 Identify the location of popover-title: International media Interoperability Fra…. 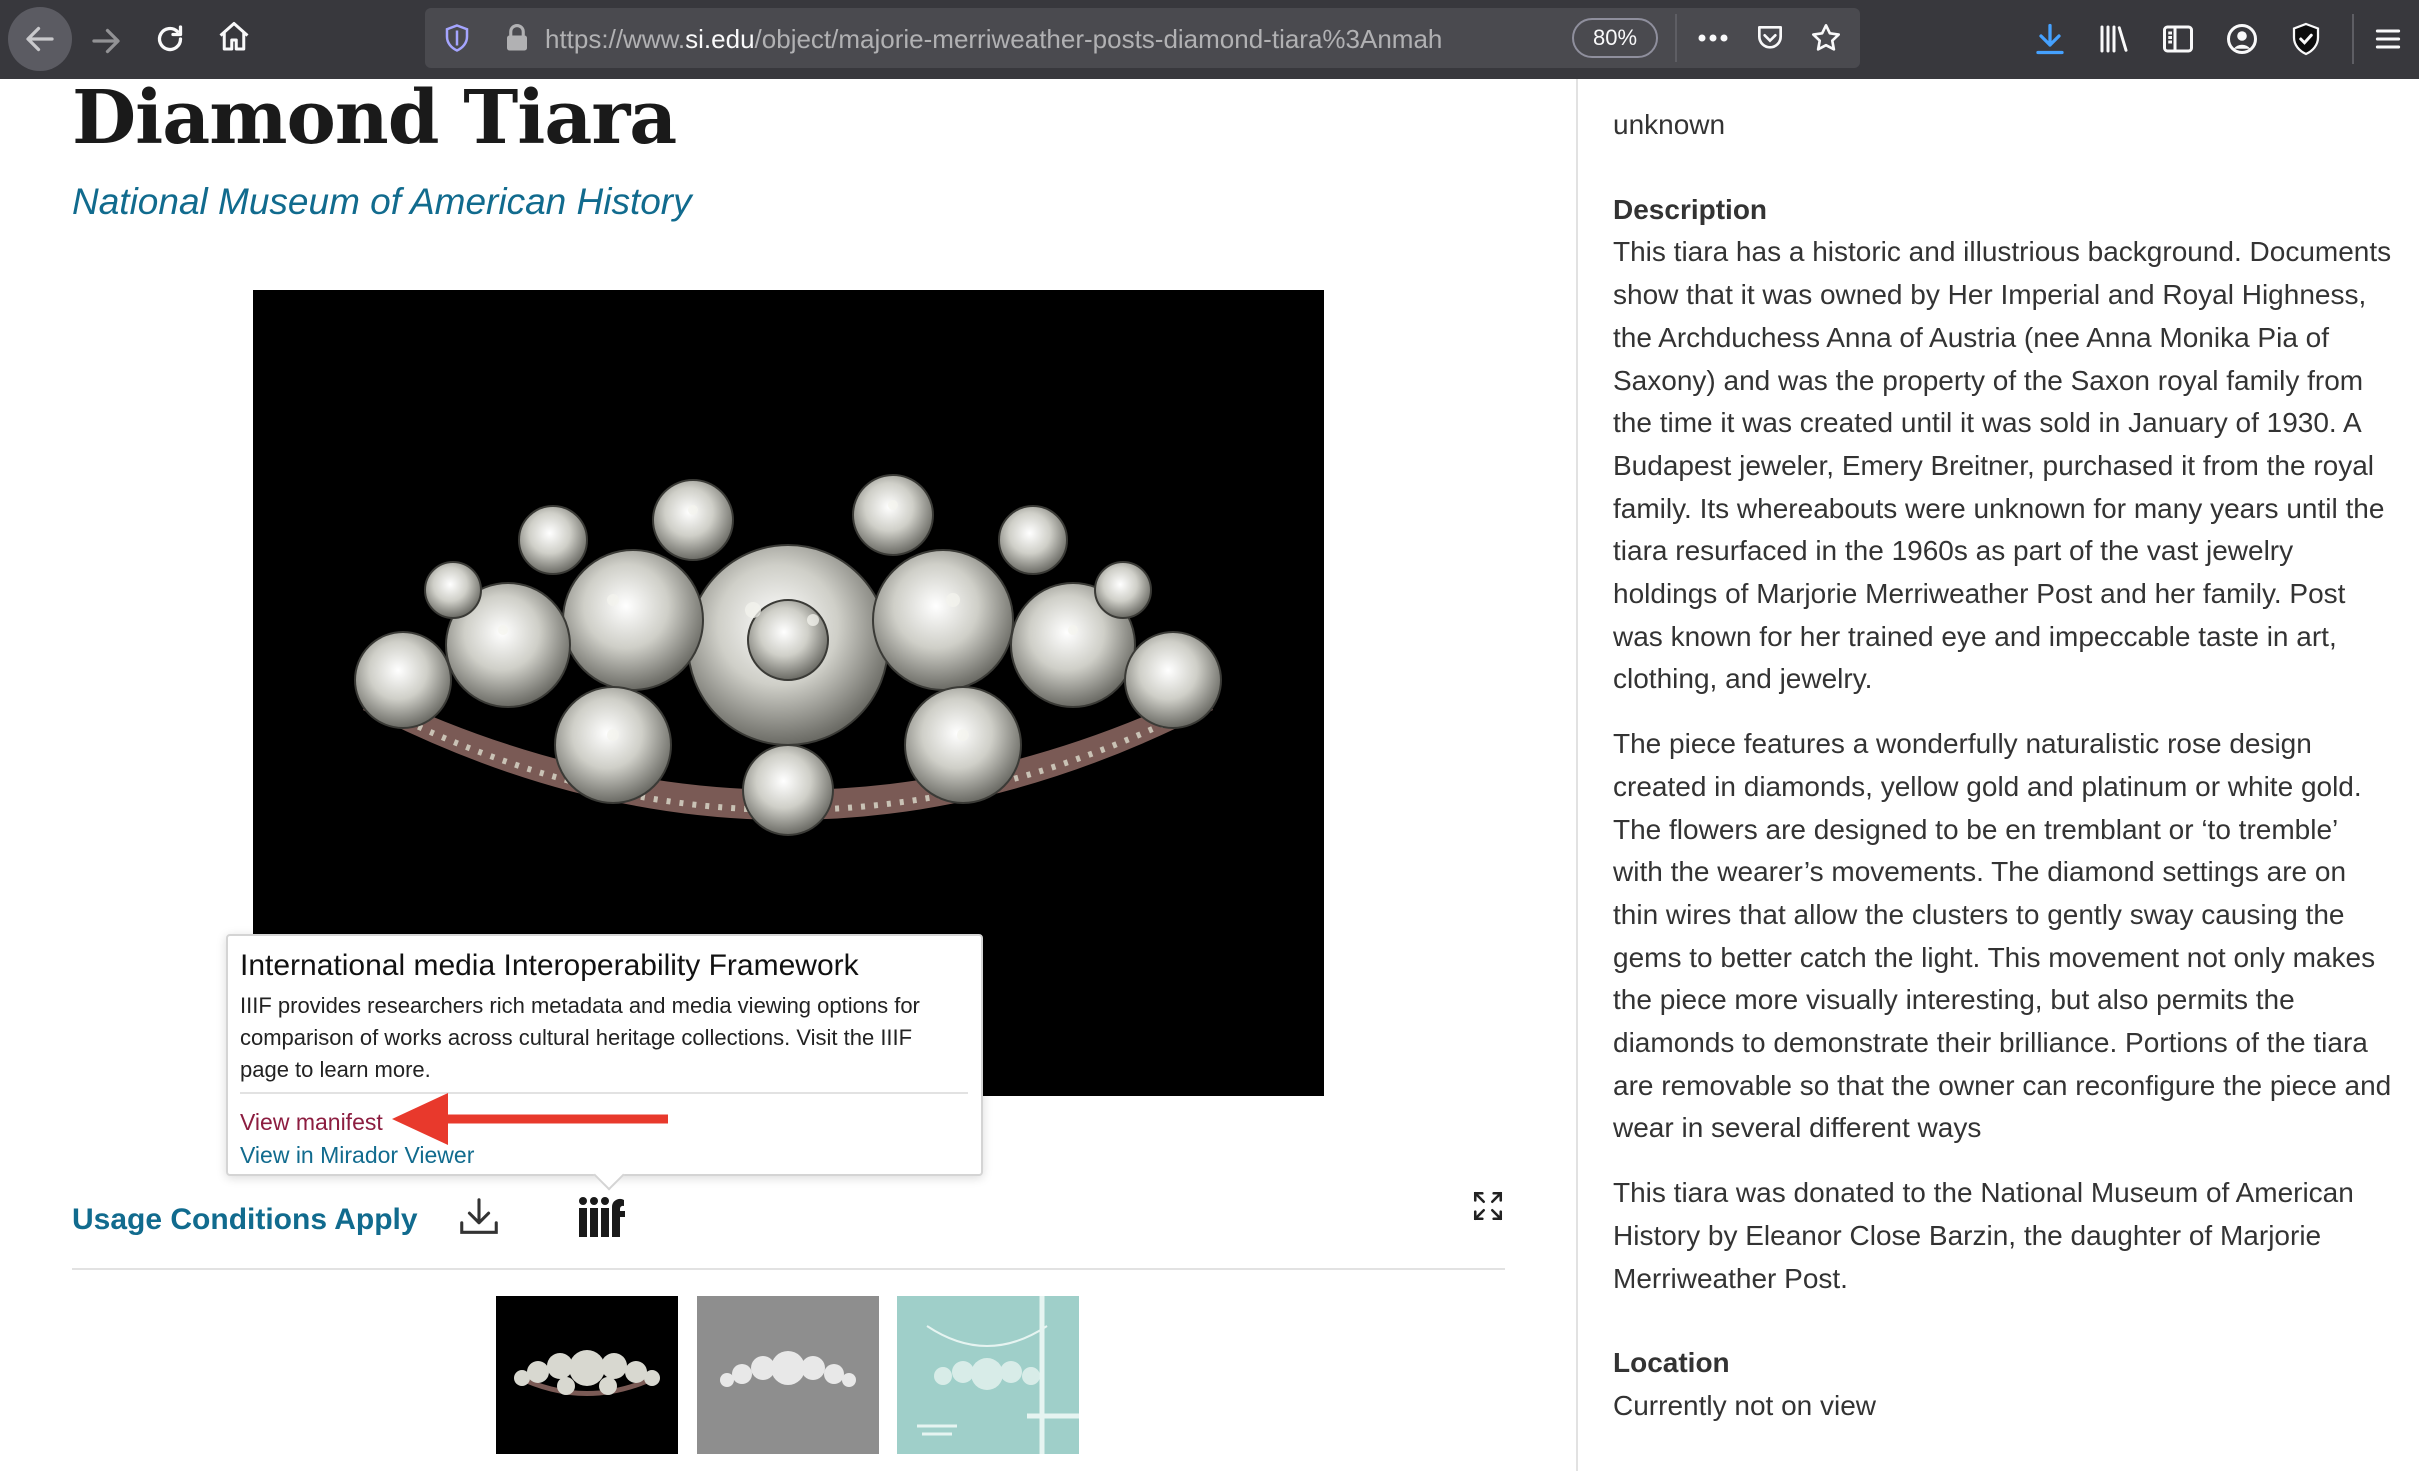
(549, 965).